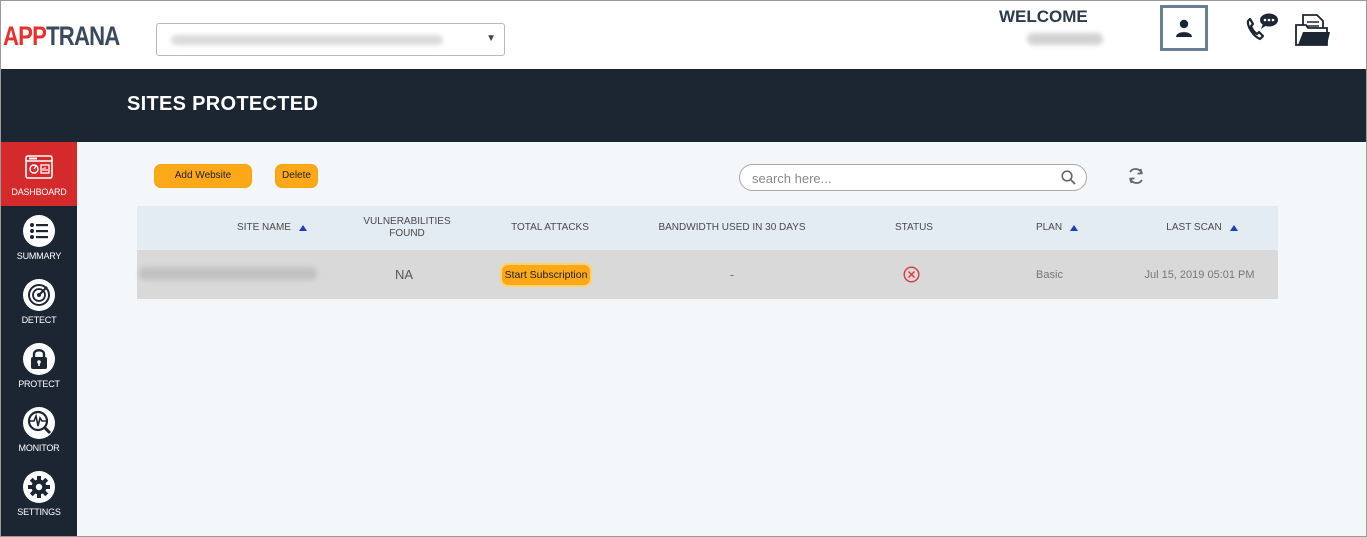  Describe the element at coordinates (223, 104) in the screenshot. I see `page-title: SITES PROTECTED` at that location.